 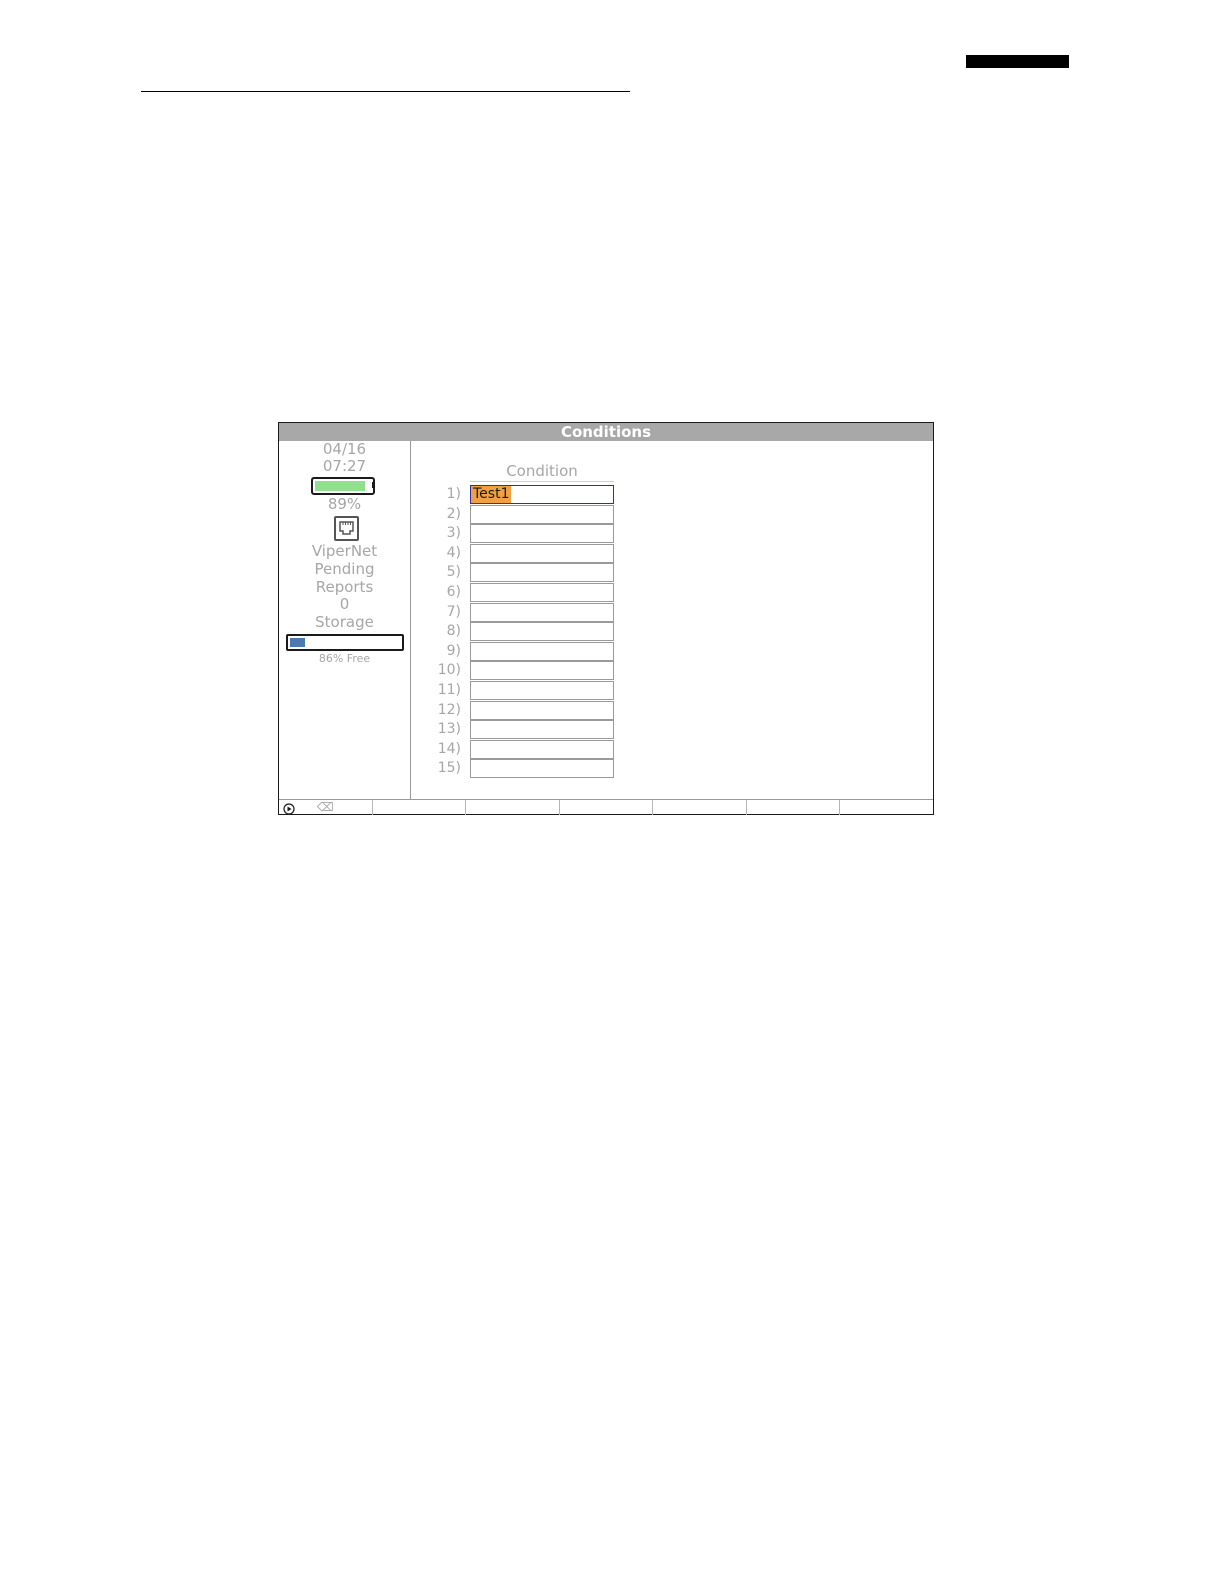 What do you see at coordinates (449, 749) in the screenshot?
I see `row-number: 14)` at bounding box center [449, 749].